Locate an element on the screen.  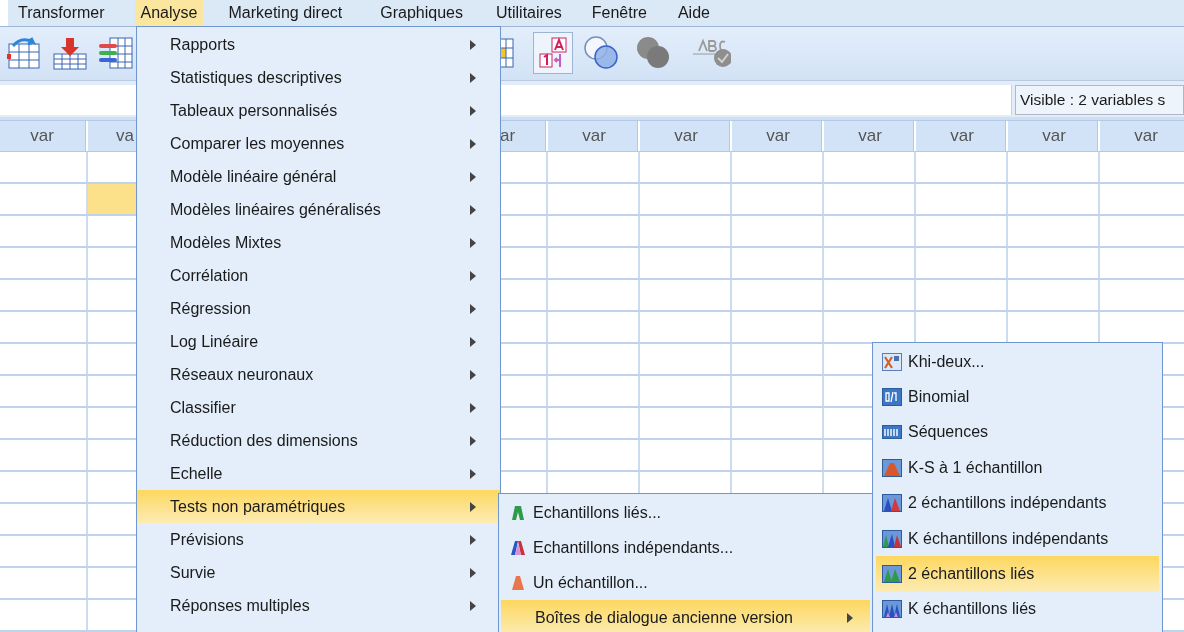
menu-item: Prévisions is located at coordinates (318, 539).